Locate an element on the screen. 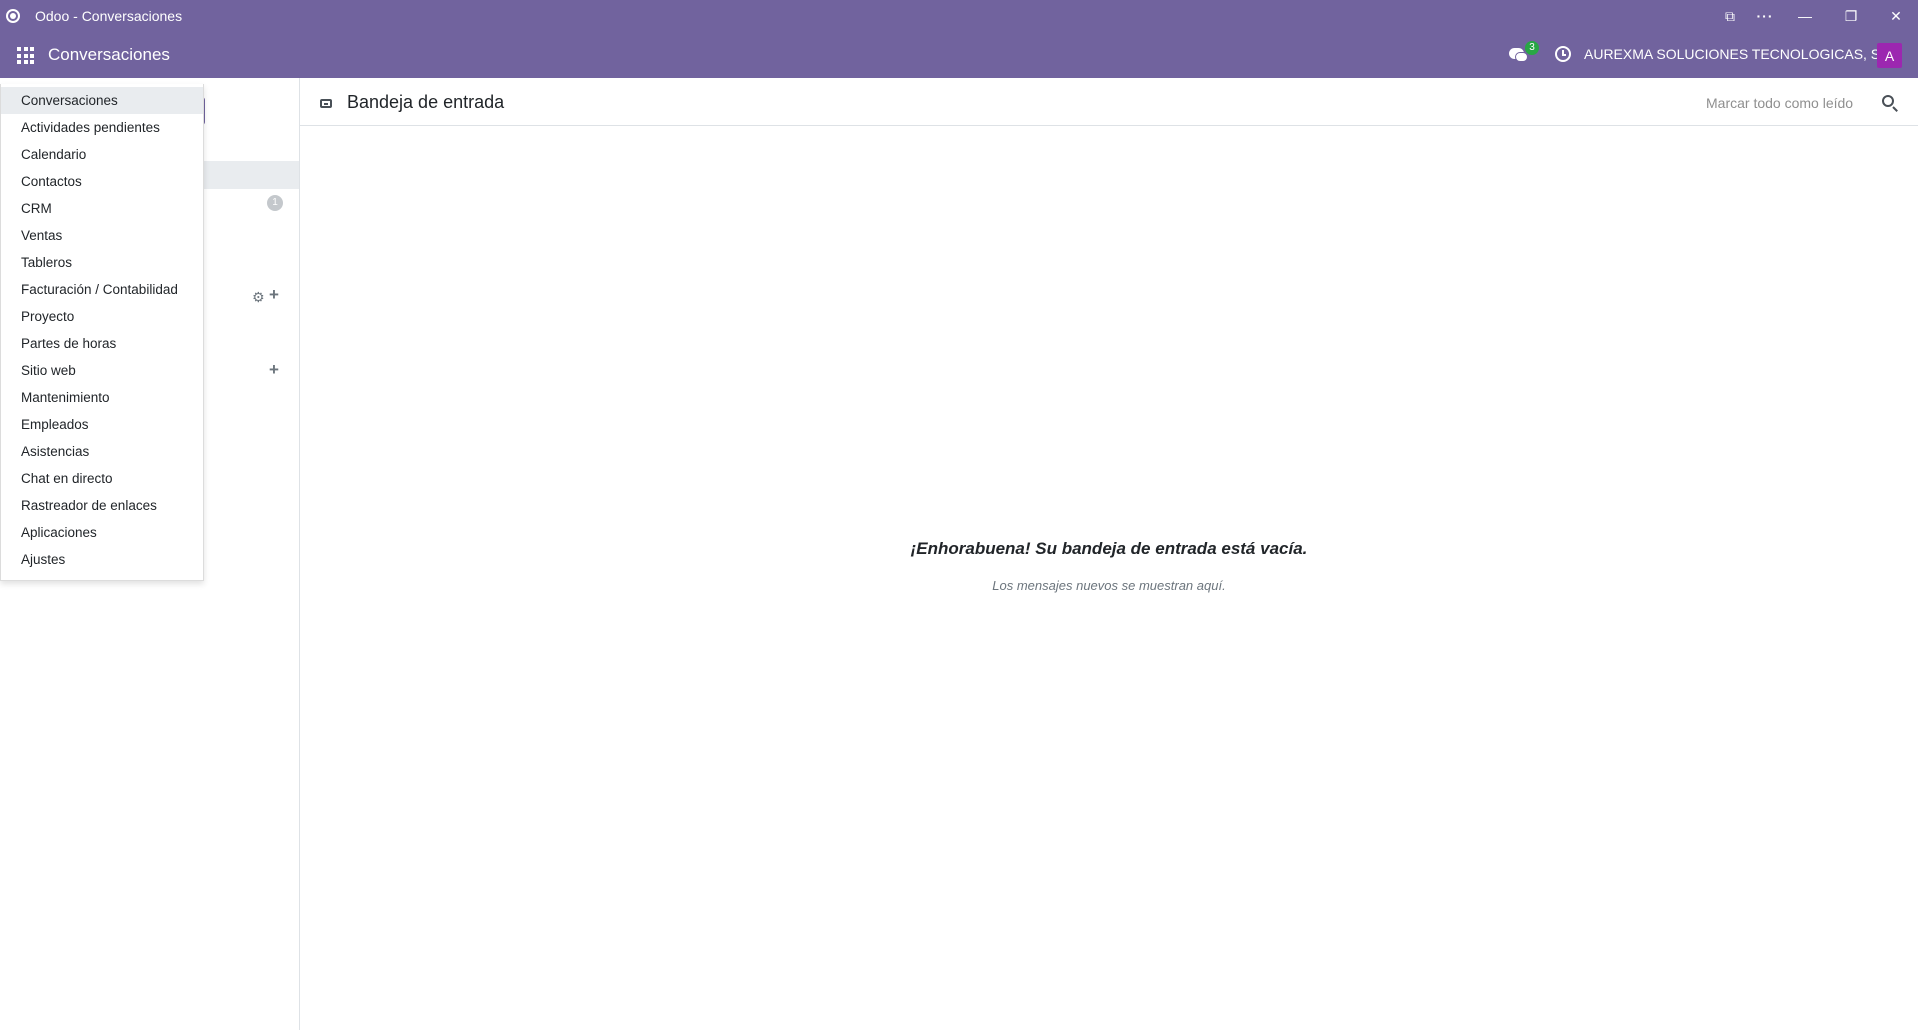 This screenshot has width=1918, height=1030. user-avatar: A is located at coordinates (1889, 55).